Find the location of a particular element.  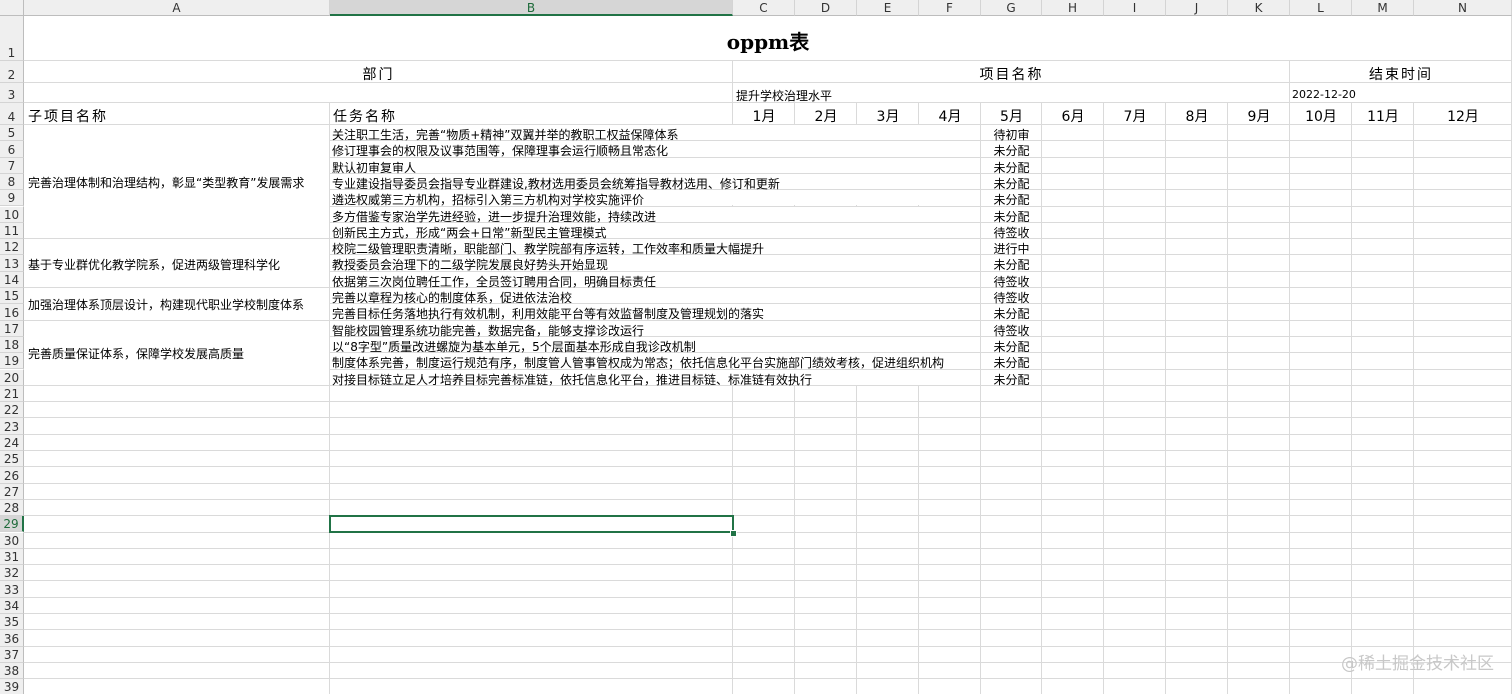

task-name: 完善目标任务落地执行有效机制，利用效能平台等有效监督制度及管理规划的落实 is located at coordinates (548, 314).